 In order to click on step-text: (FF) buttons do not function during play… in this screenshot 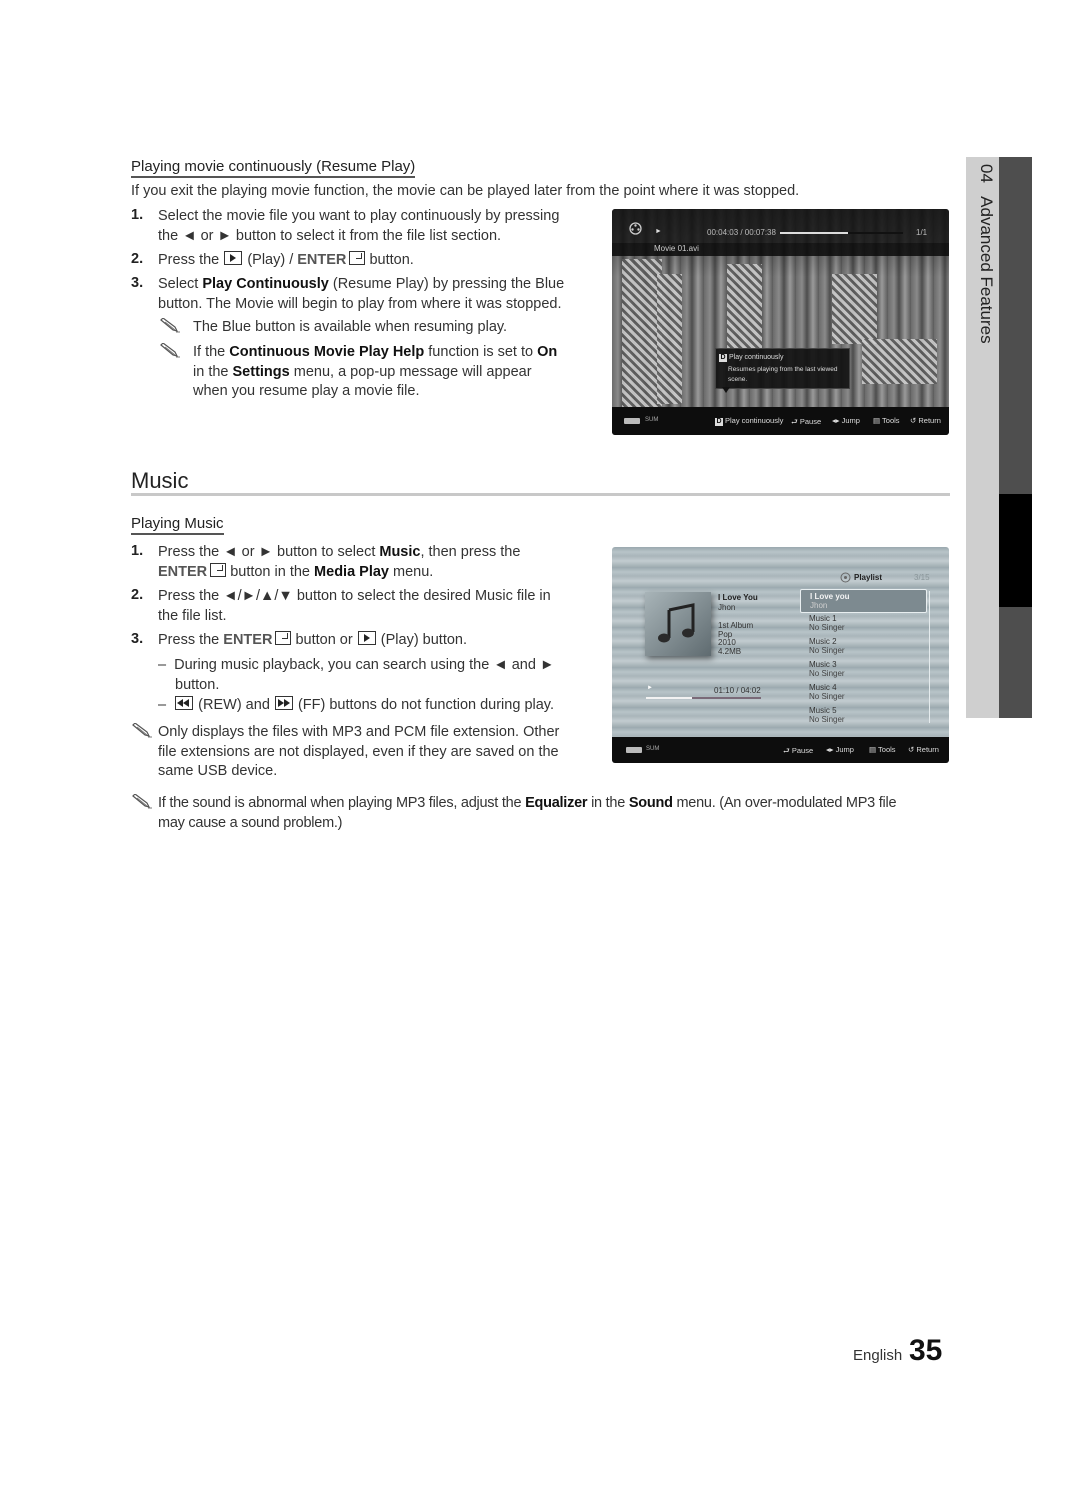, I will do `click(425, 705)`.